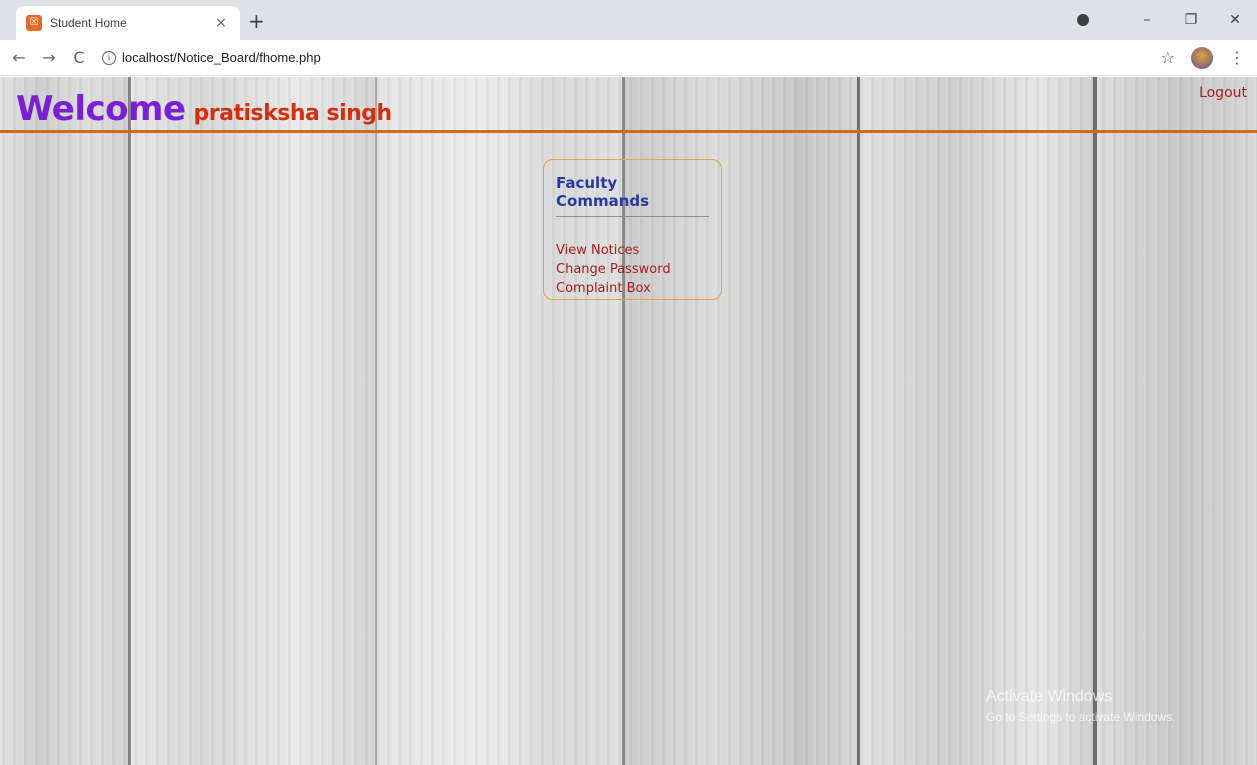 The width and height of the screenshot is (1257, 765). I want to click on list-item: Change Password, so click(632, 269).